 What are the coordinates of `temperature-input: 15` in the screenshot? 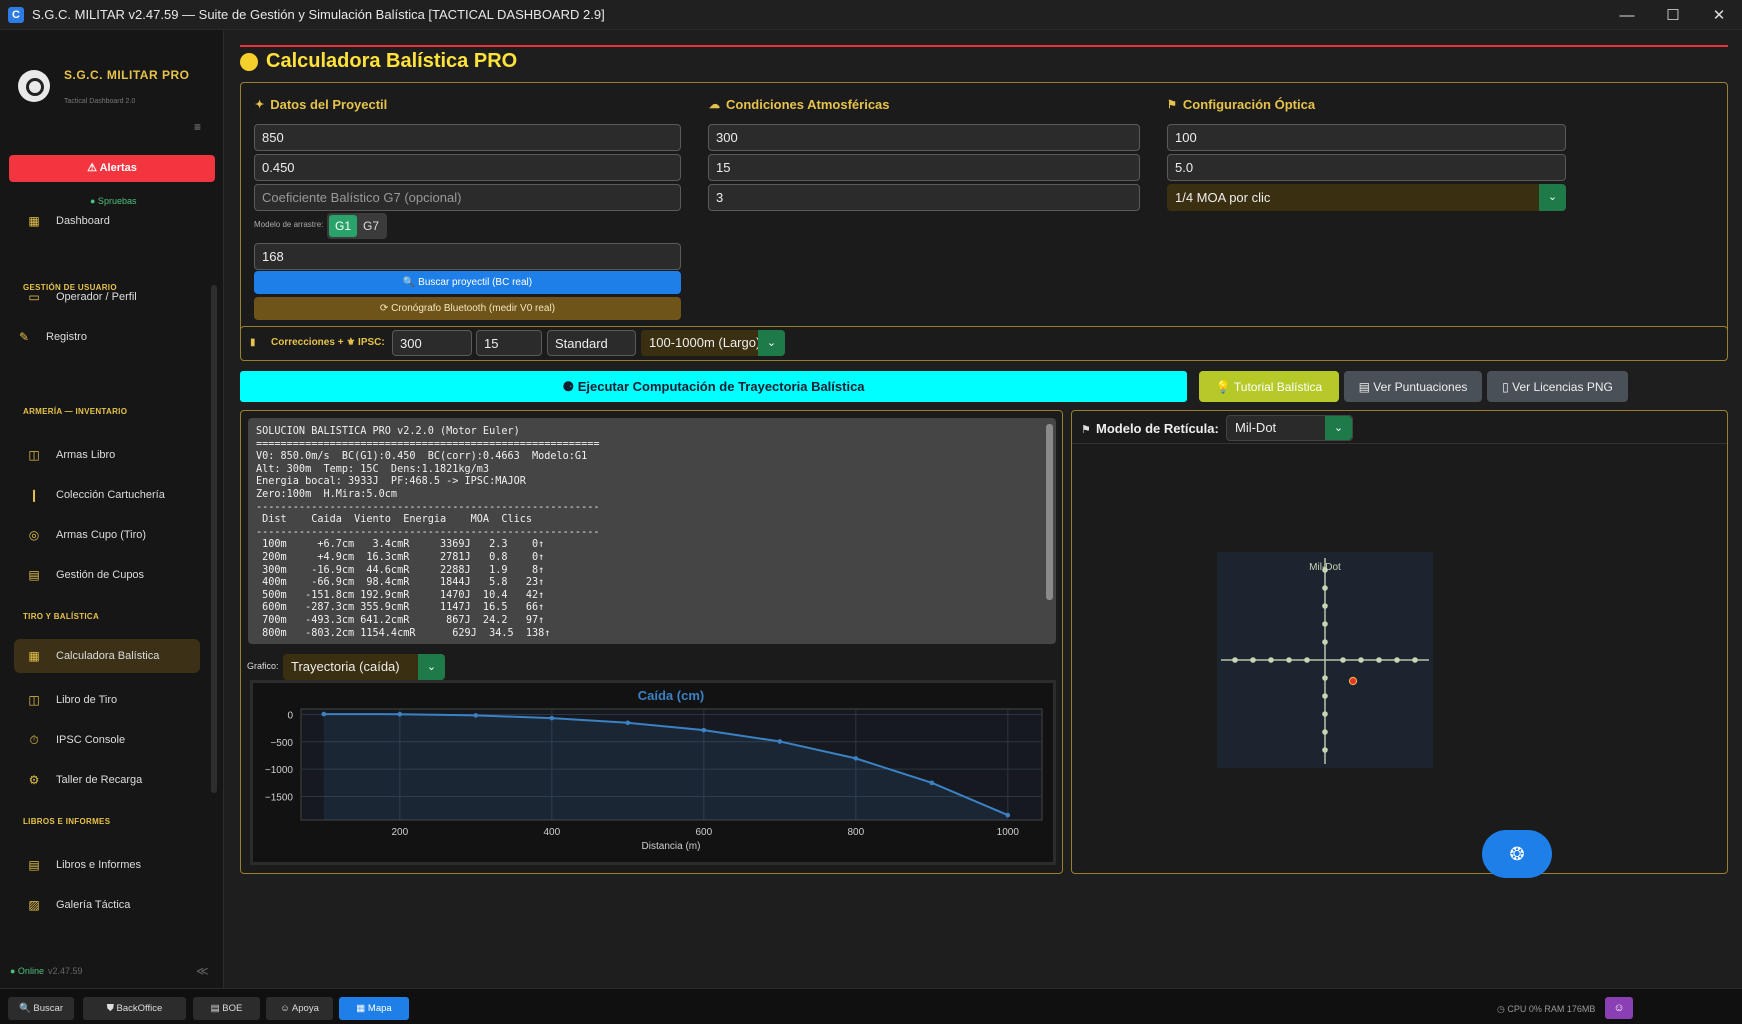 It's located at (924, 167).